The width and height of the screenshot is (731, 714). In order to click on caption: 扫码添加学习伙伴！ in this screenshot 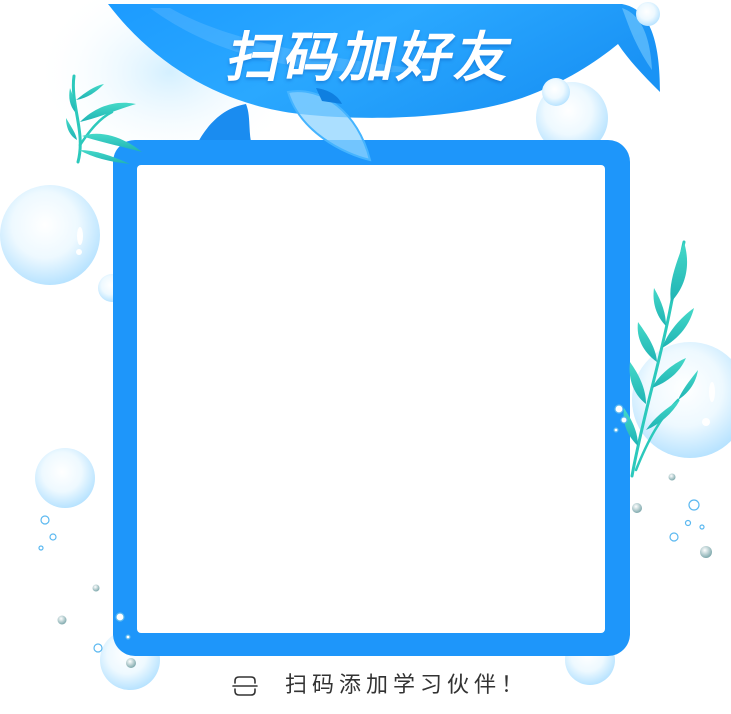, I will do `click(380, 686)`.